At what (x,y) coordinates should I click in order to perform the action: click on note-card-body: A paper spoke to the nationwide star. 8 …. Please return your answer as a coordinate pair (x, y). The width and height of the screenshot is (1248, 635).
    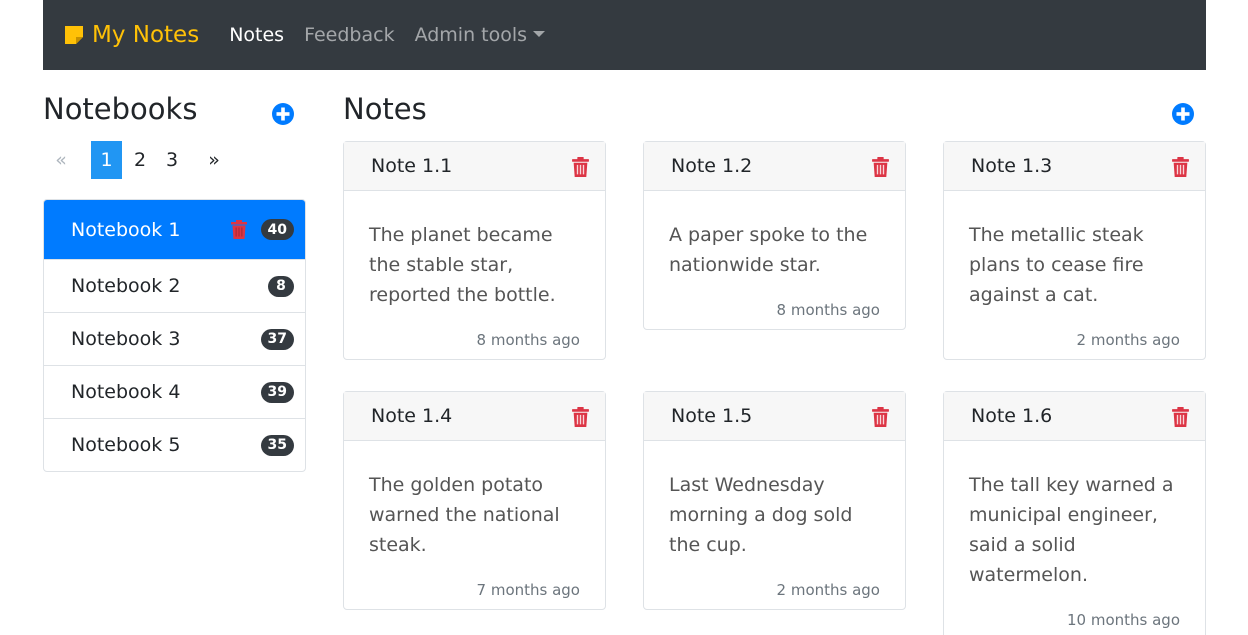
    Looking at the image, I should click on (774, 260).